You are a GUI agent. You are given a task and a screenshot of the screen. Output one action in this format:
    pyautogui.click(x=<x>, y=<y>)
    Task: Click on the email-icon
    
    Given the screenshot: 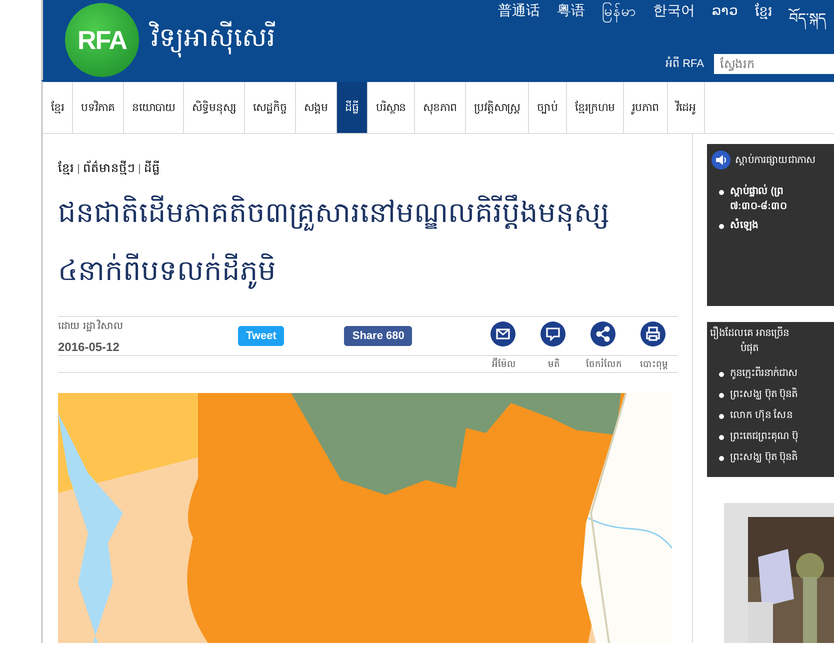 What is the action you would take?
    pyautogui.click(x=503, y=333)
    